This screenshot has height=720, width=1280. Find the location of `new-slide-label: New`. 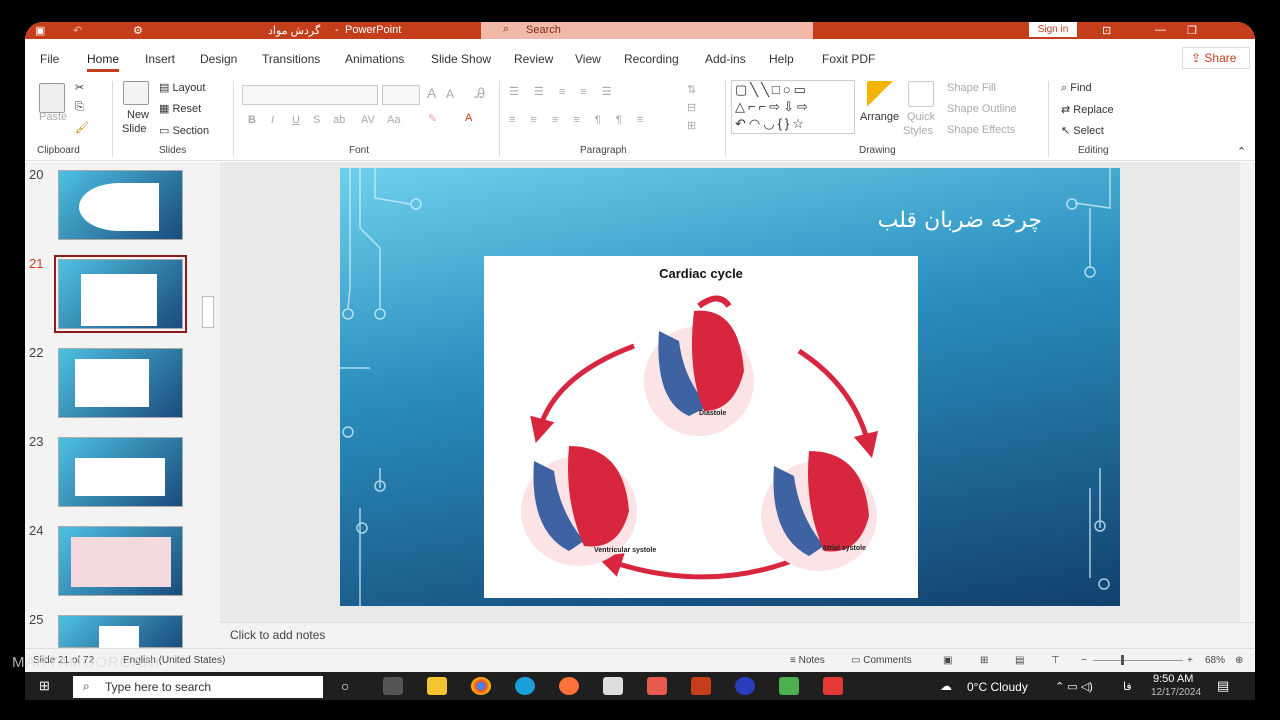

new-slide-label: New is located at coordinates (138, 115).